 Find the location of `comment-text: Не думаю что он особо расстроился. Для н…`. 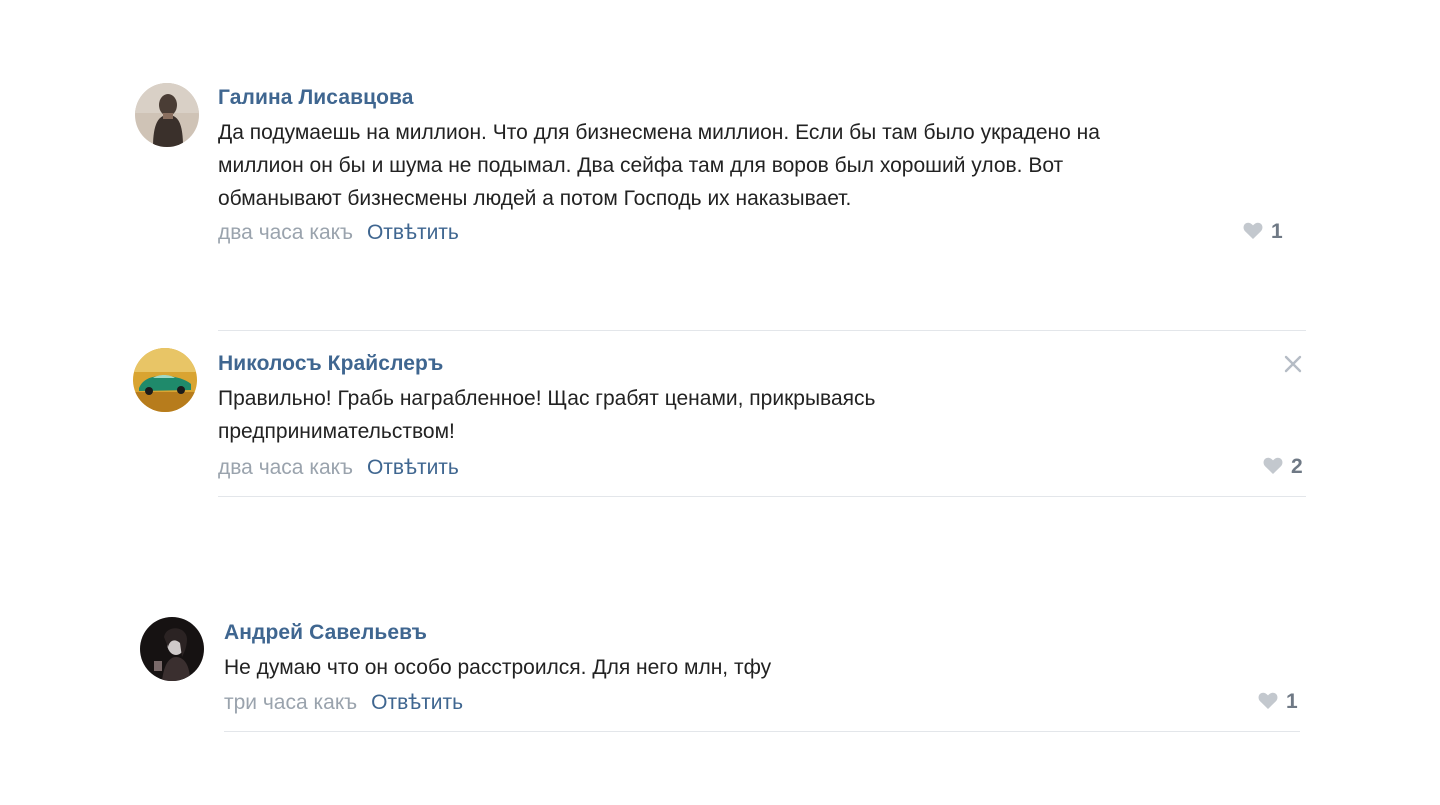

comment-text: Не думаю что он особо расстроился. Для н… is located at coordinates (498, 667).